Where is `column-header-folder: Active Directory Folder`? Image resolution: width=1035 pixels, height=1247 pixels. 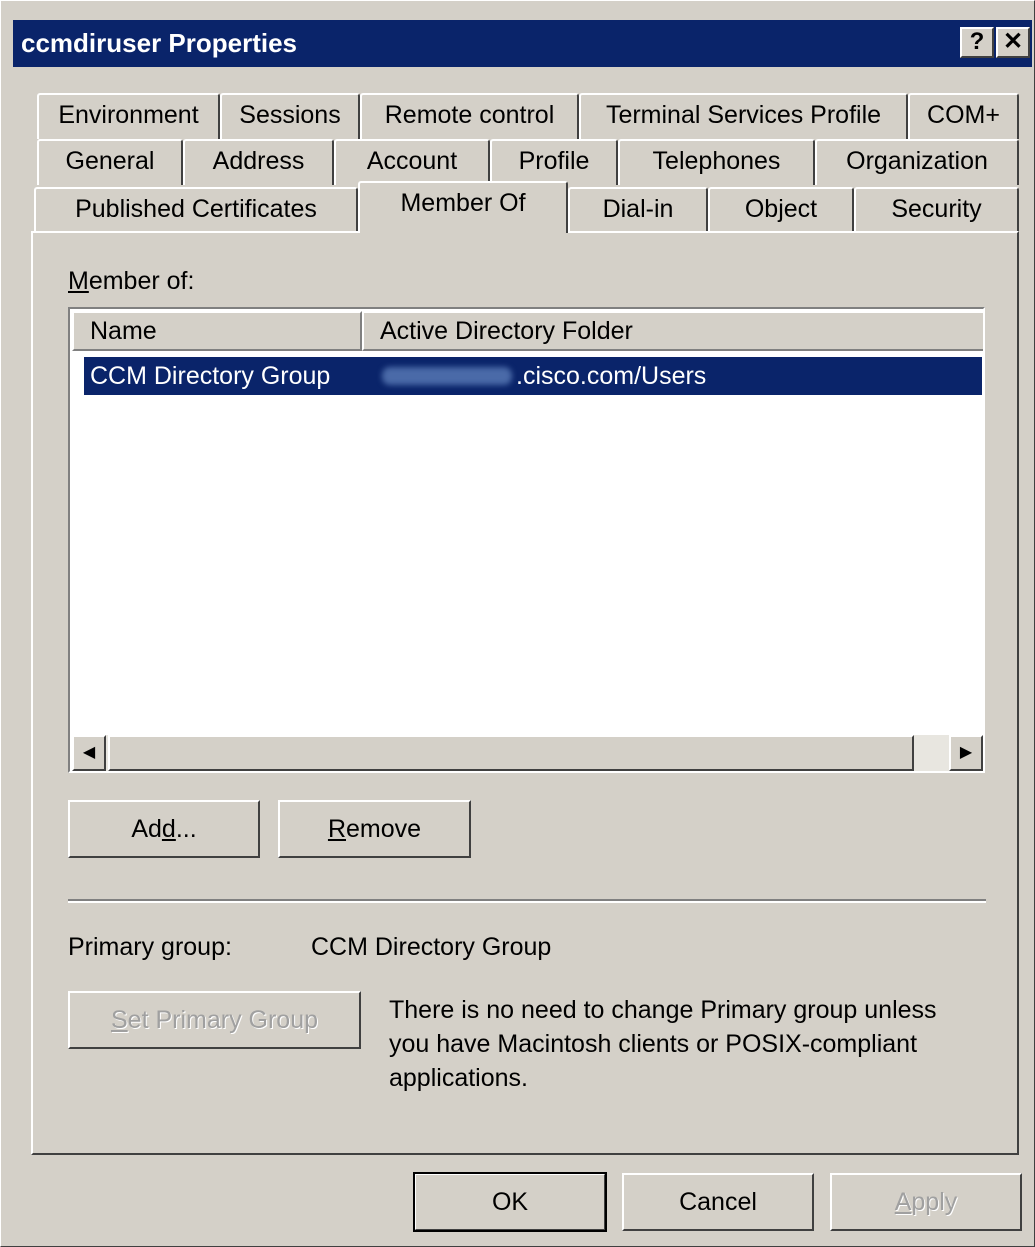
column-header-folder: Active Directory Folder is located at coordinates (672, 331).